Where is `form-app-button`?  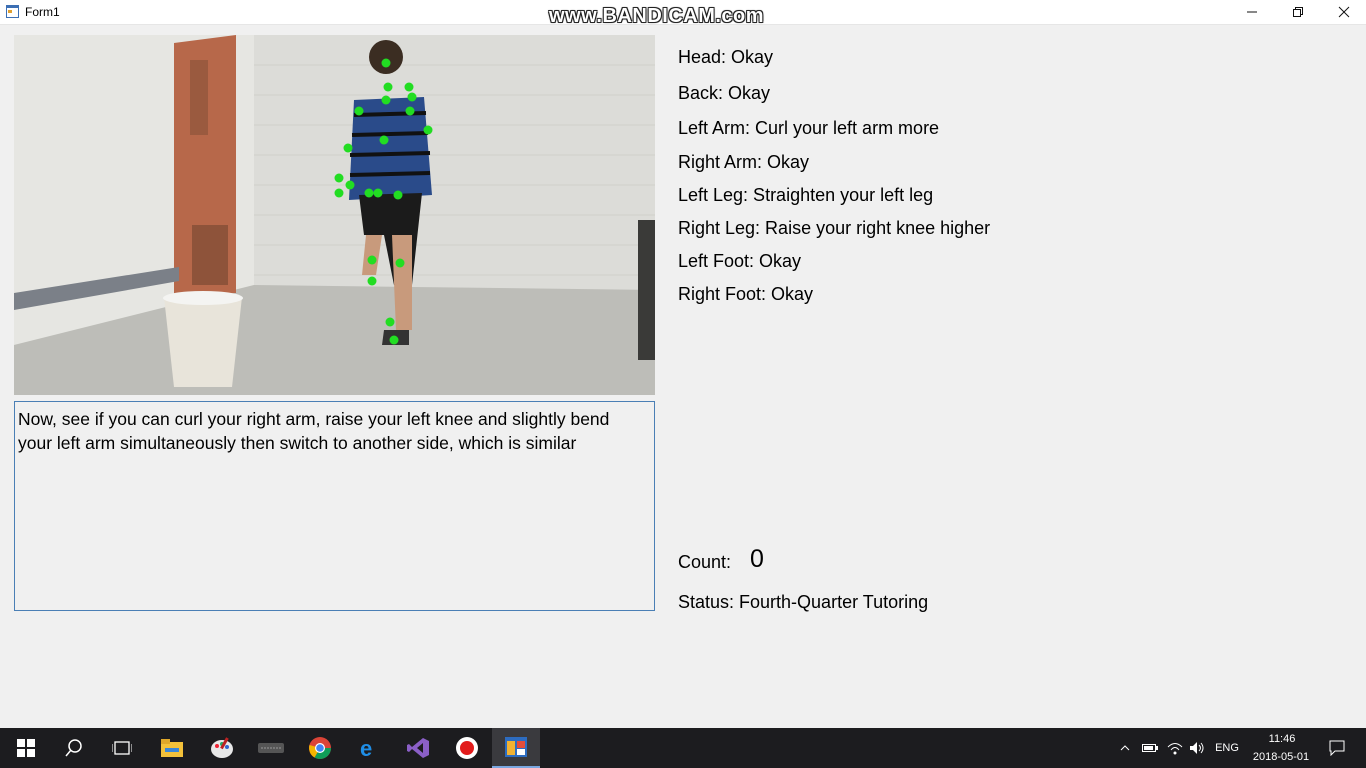 form-app-button is located at coordinates (516, 748).